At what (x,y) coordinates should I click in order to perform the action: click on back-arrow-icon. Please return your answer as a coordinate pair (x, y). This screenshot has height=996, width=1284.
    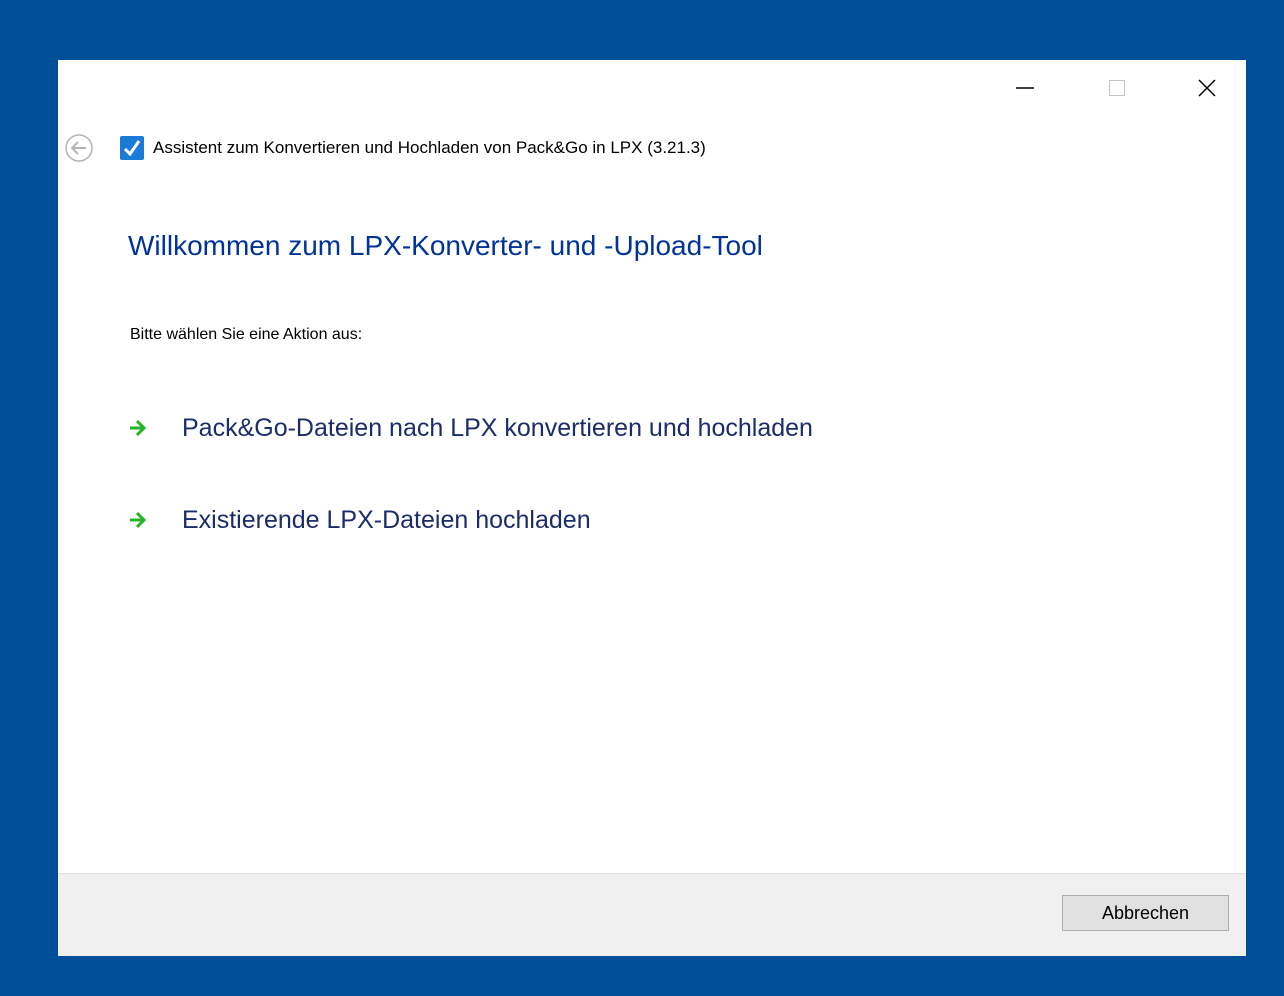
    Looking at the image, I should click on (79, 148).